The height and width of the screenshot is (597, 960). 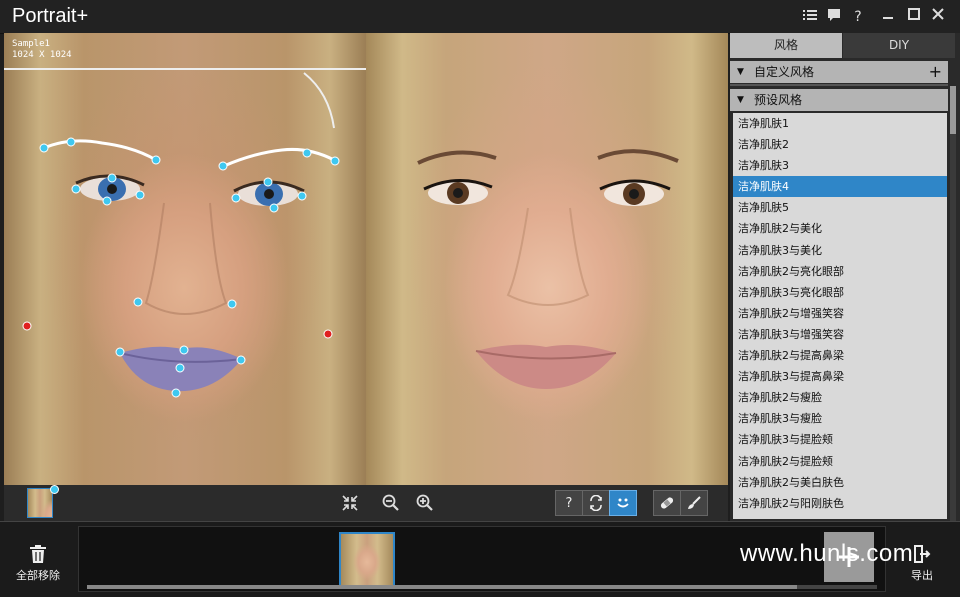 I want to click on preset-style-label: 预设风格, so click(x=778, y=100).